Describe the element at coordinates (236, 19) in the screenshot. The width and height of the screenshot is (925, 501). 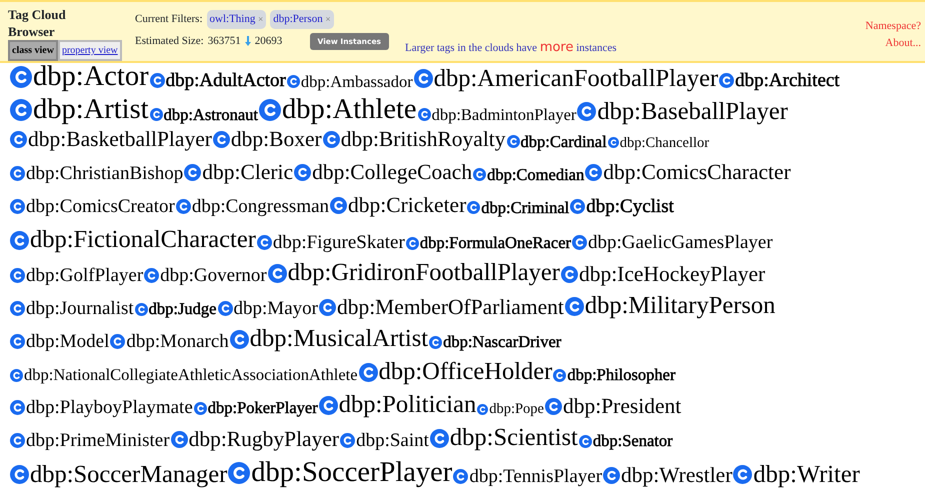
I see `filter-chip: owl:Thing ×` at that location.